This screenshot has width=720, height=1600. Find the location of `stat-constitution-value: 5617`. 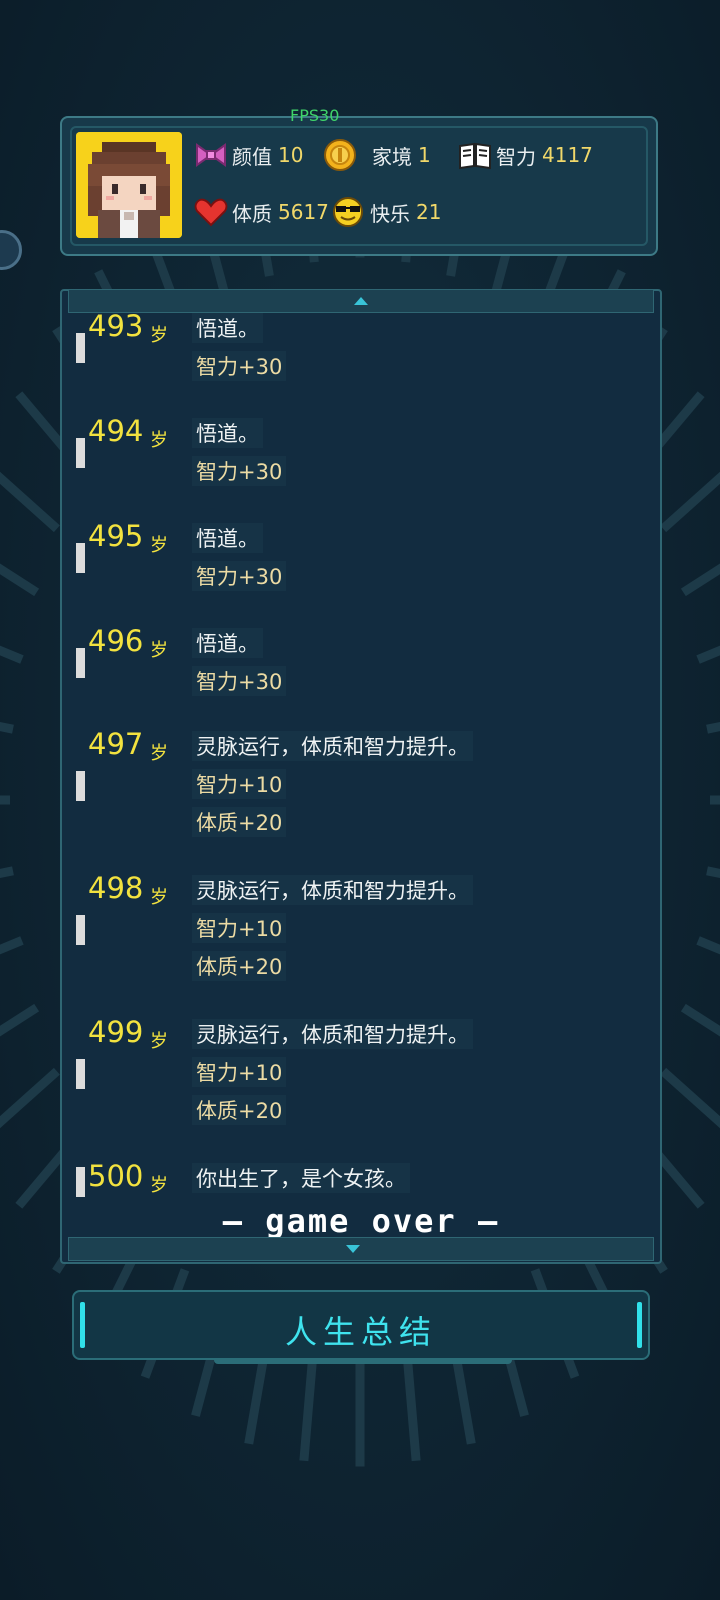

stat-constitution-value: 5617 is located at coordinates (303, 212).